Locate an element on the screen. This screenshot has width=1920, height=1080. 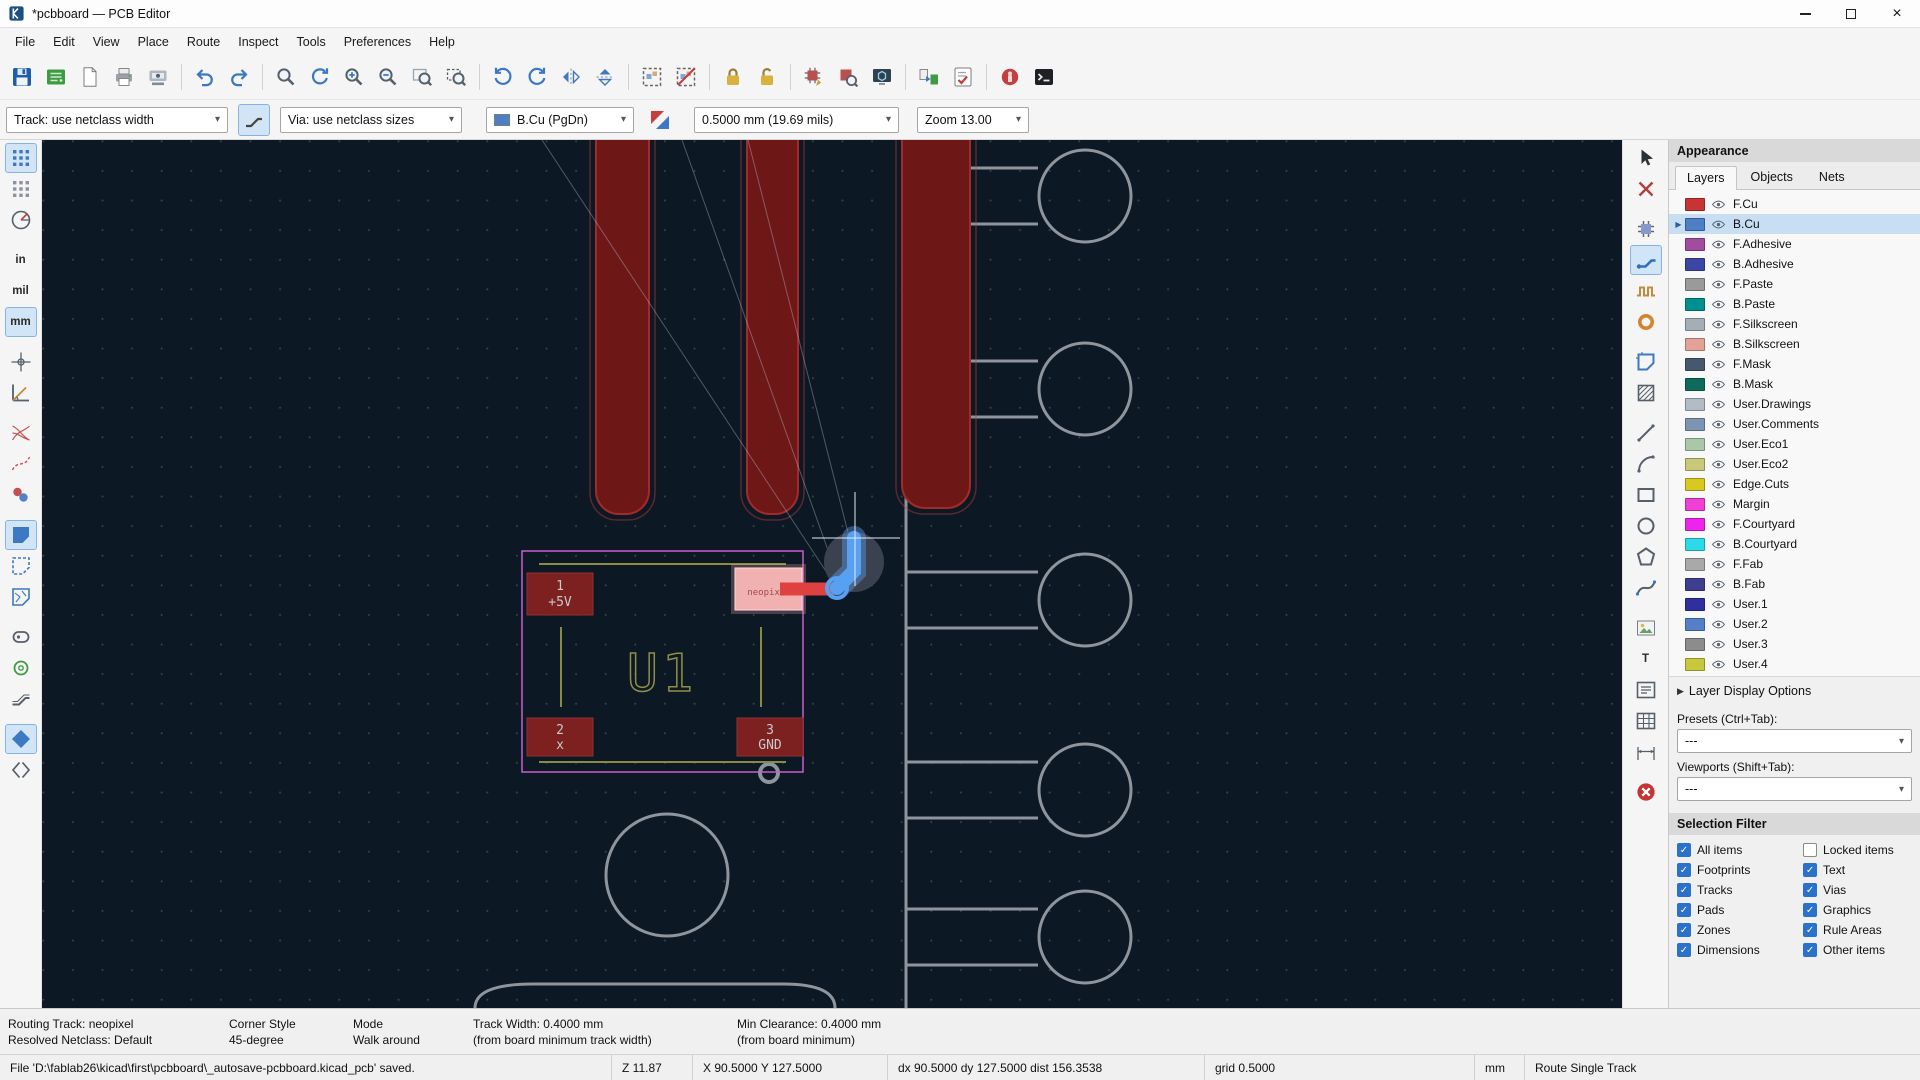
layer-row-b-fab: B.Fab is located at coordinates (1794, 584).